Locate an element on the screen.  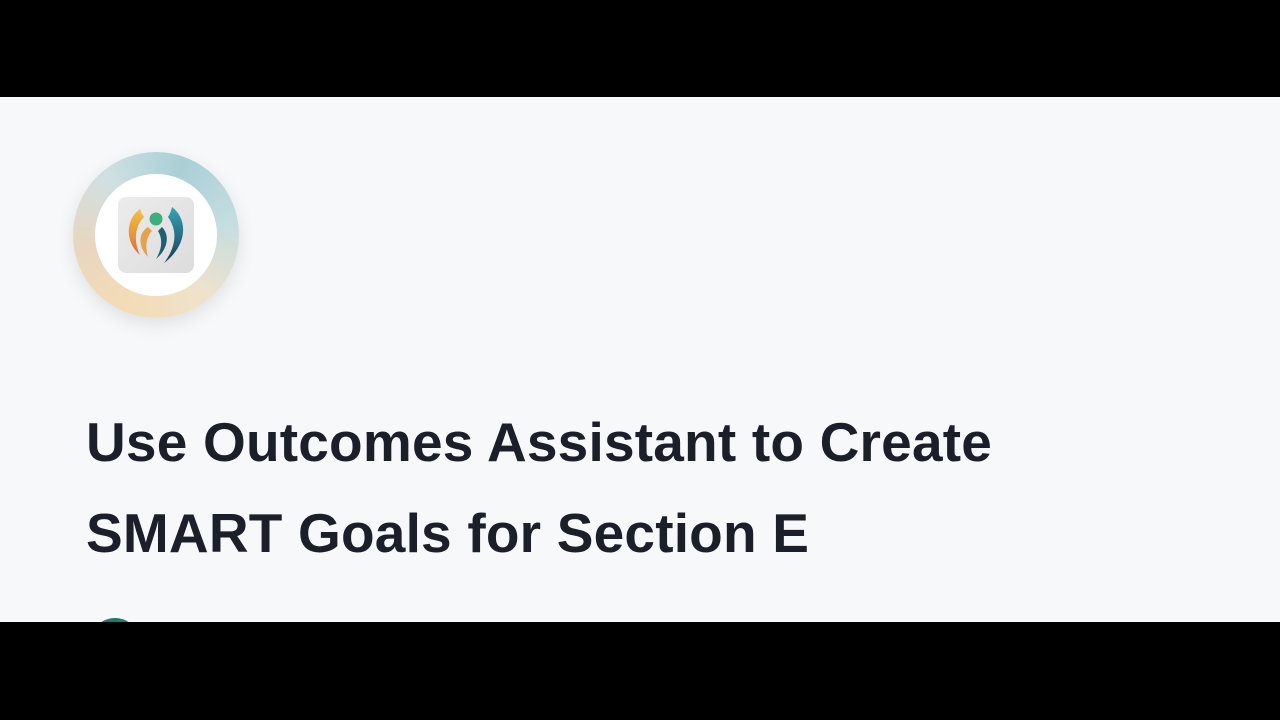
letterbox-bottom is located at coordinates (640, 671).